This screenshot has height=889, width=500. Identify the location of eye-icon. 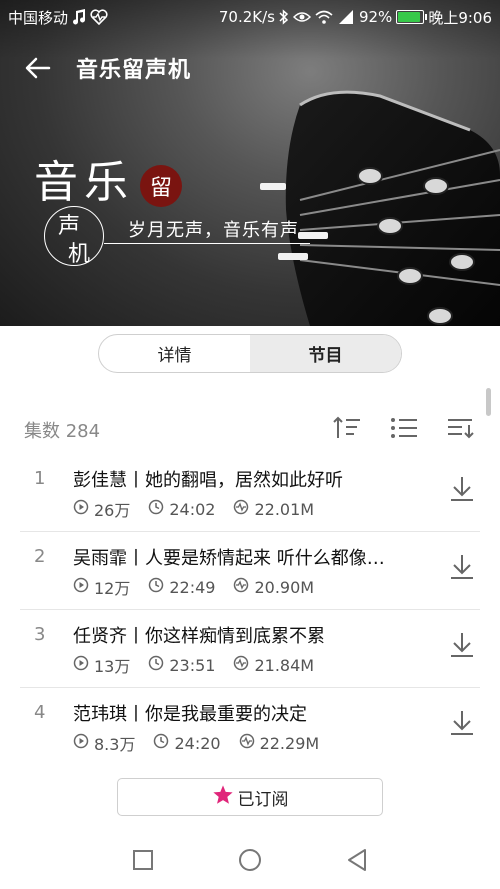
(301, 17).